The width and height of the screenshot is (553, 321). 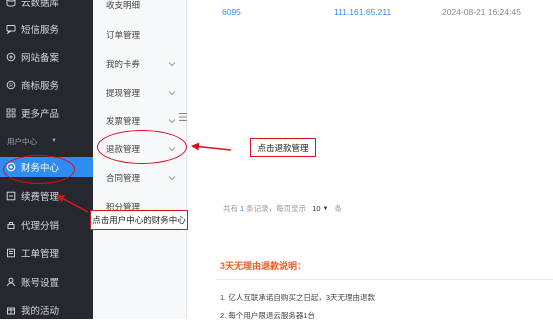 I want to click on submenu-item-orders: 订单管理, so click(x=139, y=35).